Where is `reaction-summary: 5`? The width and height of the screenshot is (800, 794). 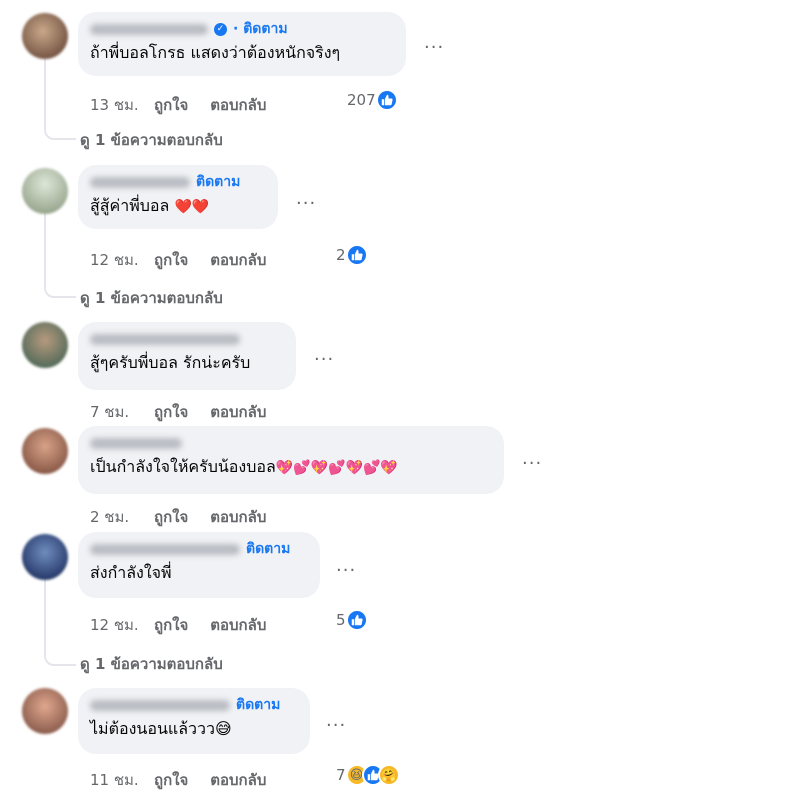 reaction-summary: 5 is located at coordinates (352, 620).